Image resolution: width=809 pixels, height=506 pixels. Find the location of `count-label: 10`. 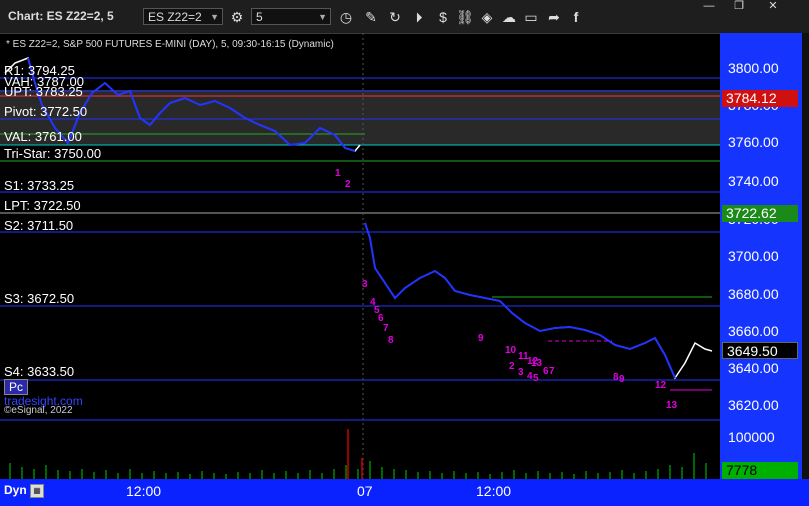

count-label: 10 is located at coordinates (511, 350).